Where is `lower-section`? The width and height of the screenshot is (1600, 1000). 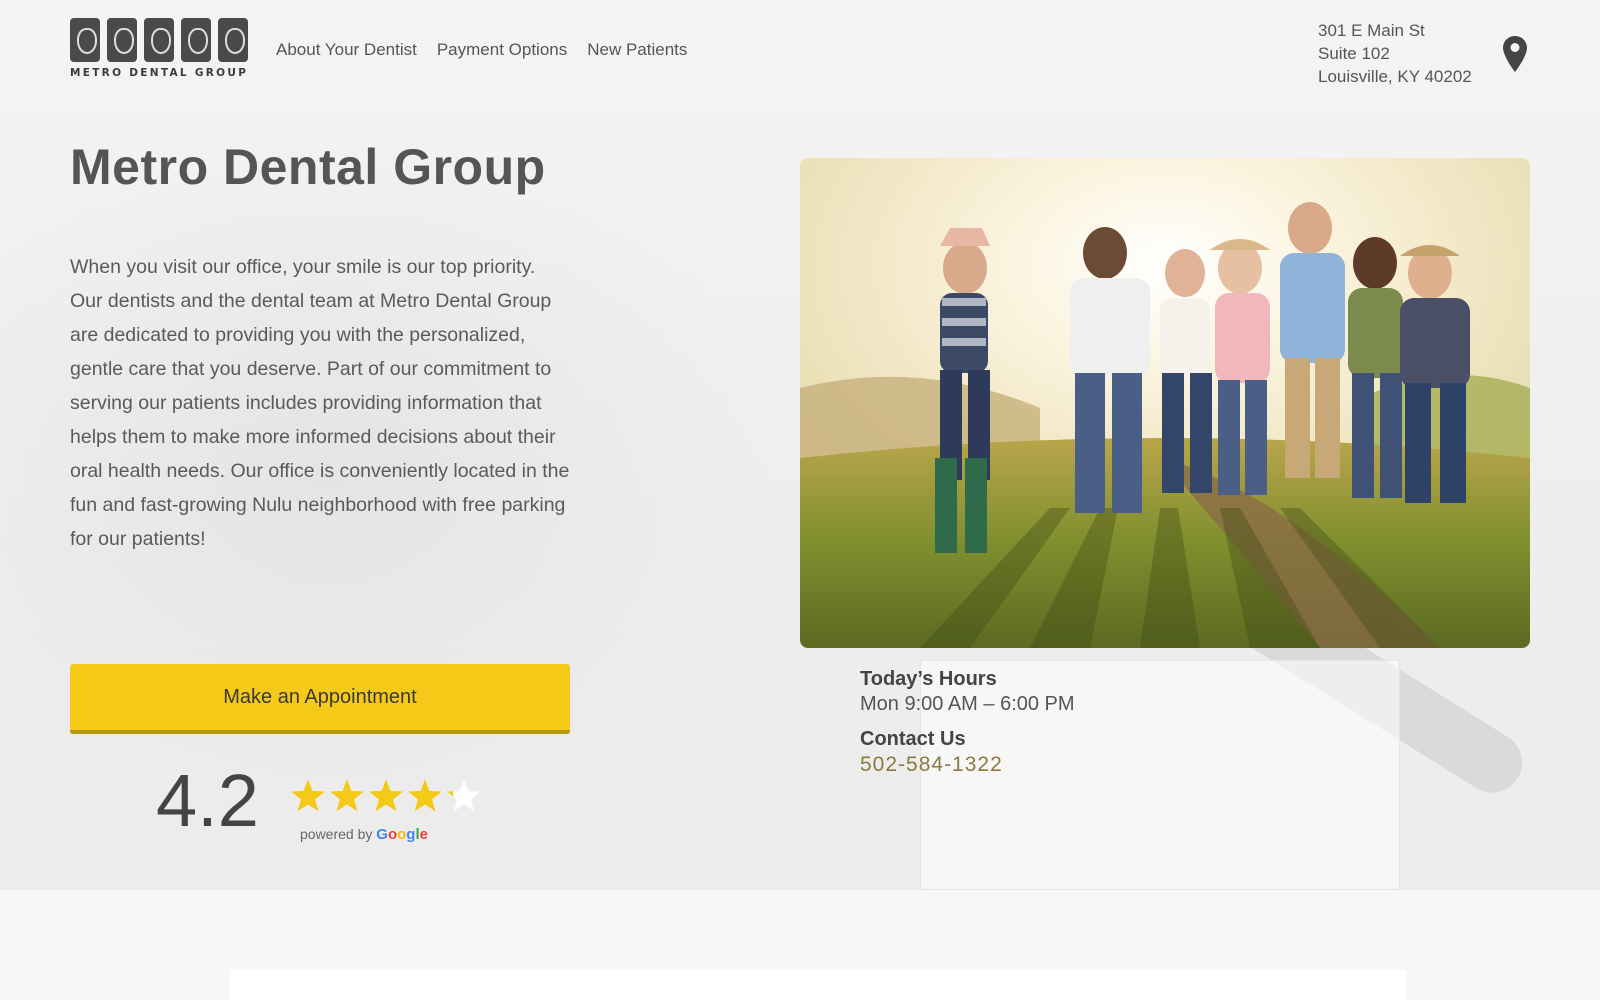 lower-section is located at coordinates (800, 945).